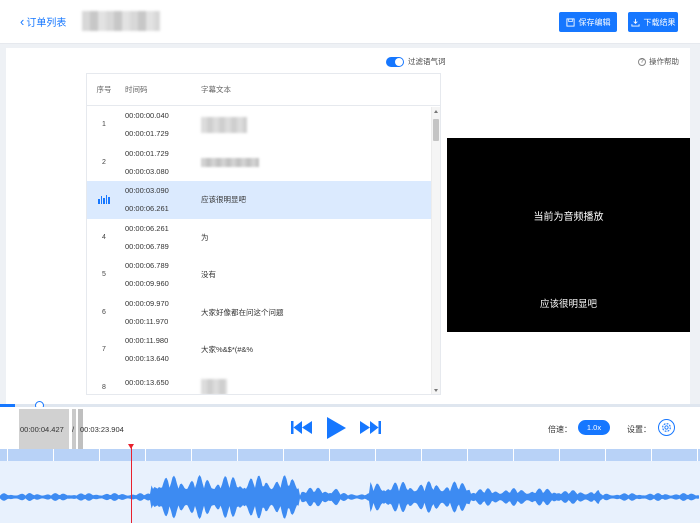 This screenshot has height=523, width=700. What do you see at coordinates (147, 116) in the screenshot?
I see `start-time: 00:00:00.040` at bounding box center [147, 116].